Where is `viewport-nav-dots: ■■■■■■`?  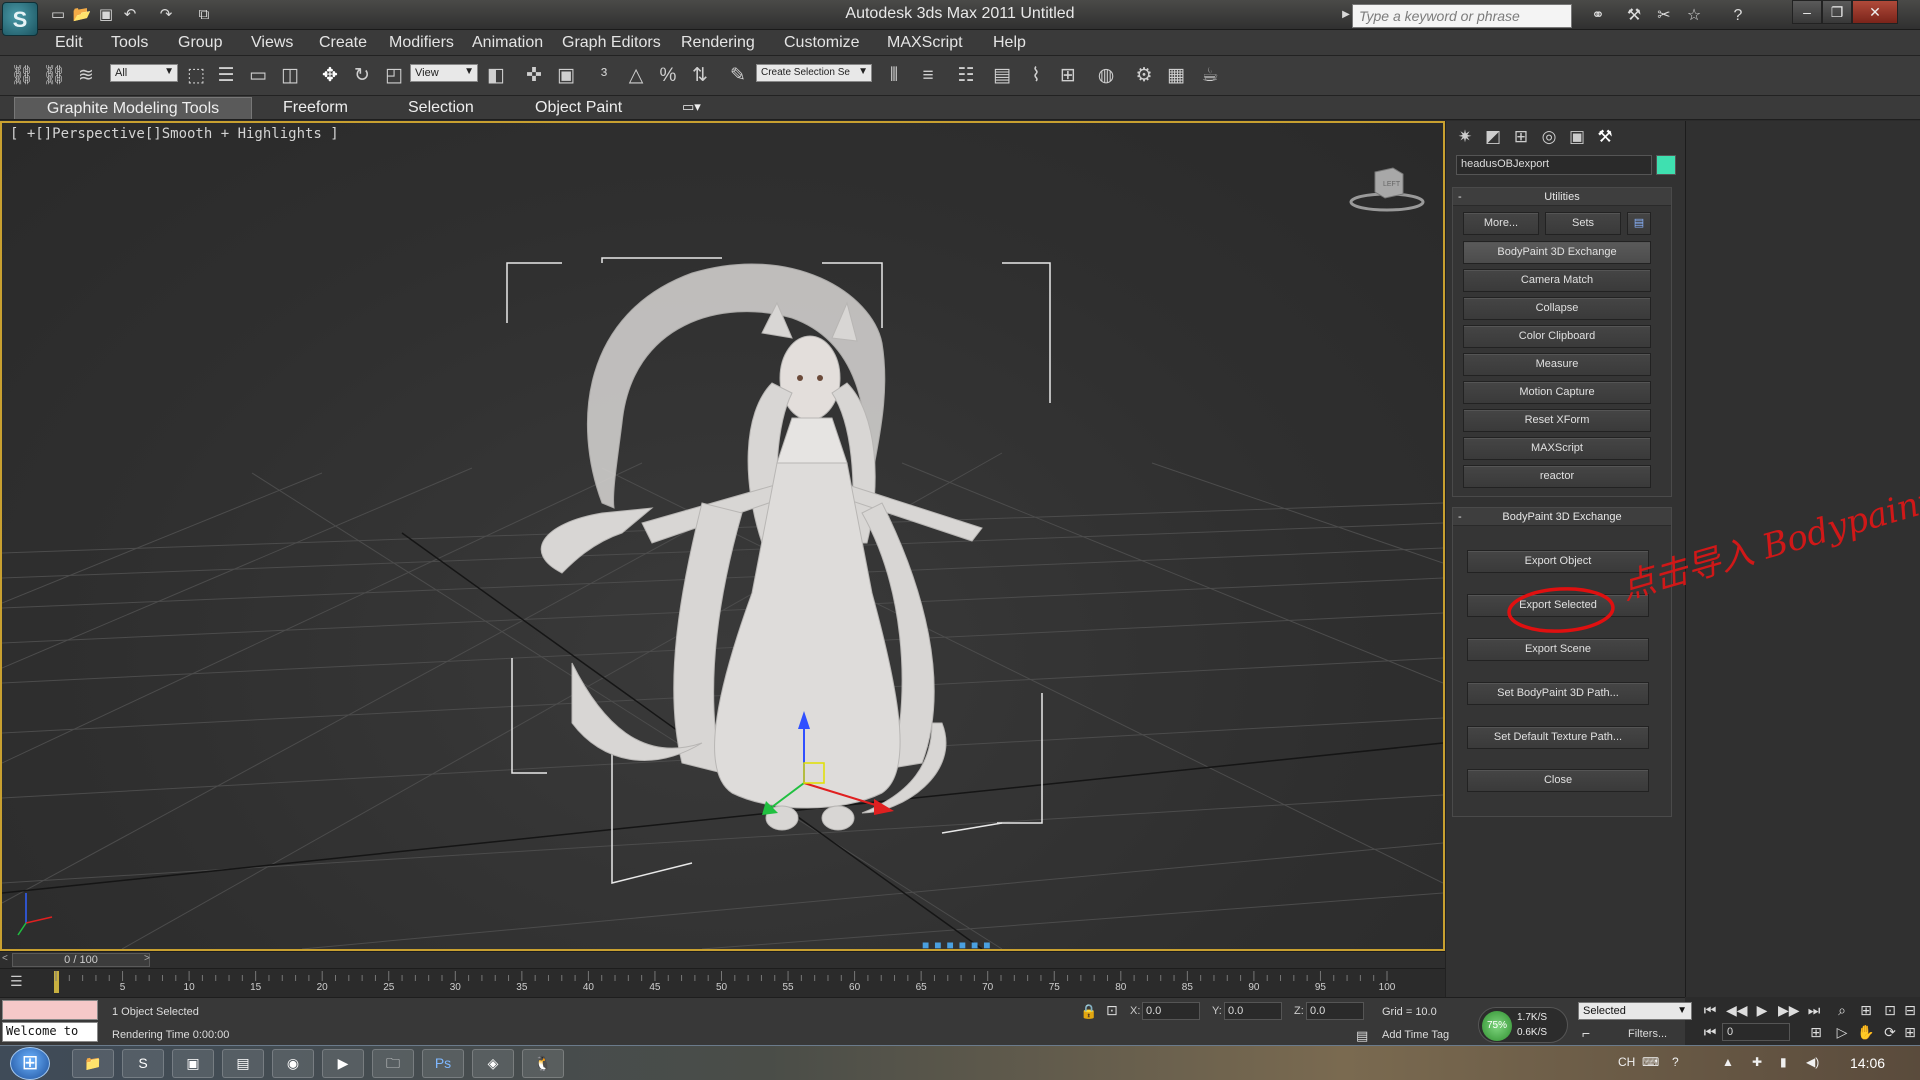
viewport-nav-dots: ■■■■■■ is located at coordinates (959, 943).